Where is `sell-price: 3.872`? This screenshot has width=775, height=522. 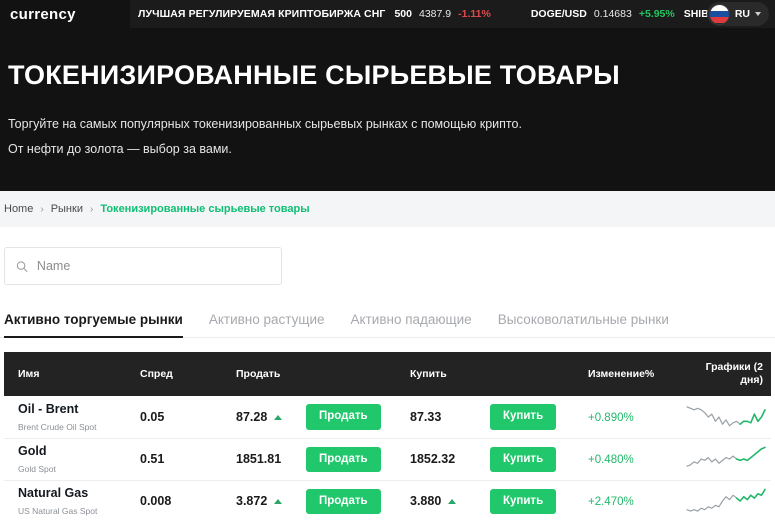 sell-price: 3.872 is located at coordinates (252, 501).